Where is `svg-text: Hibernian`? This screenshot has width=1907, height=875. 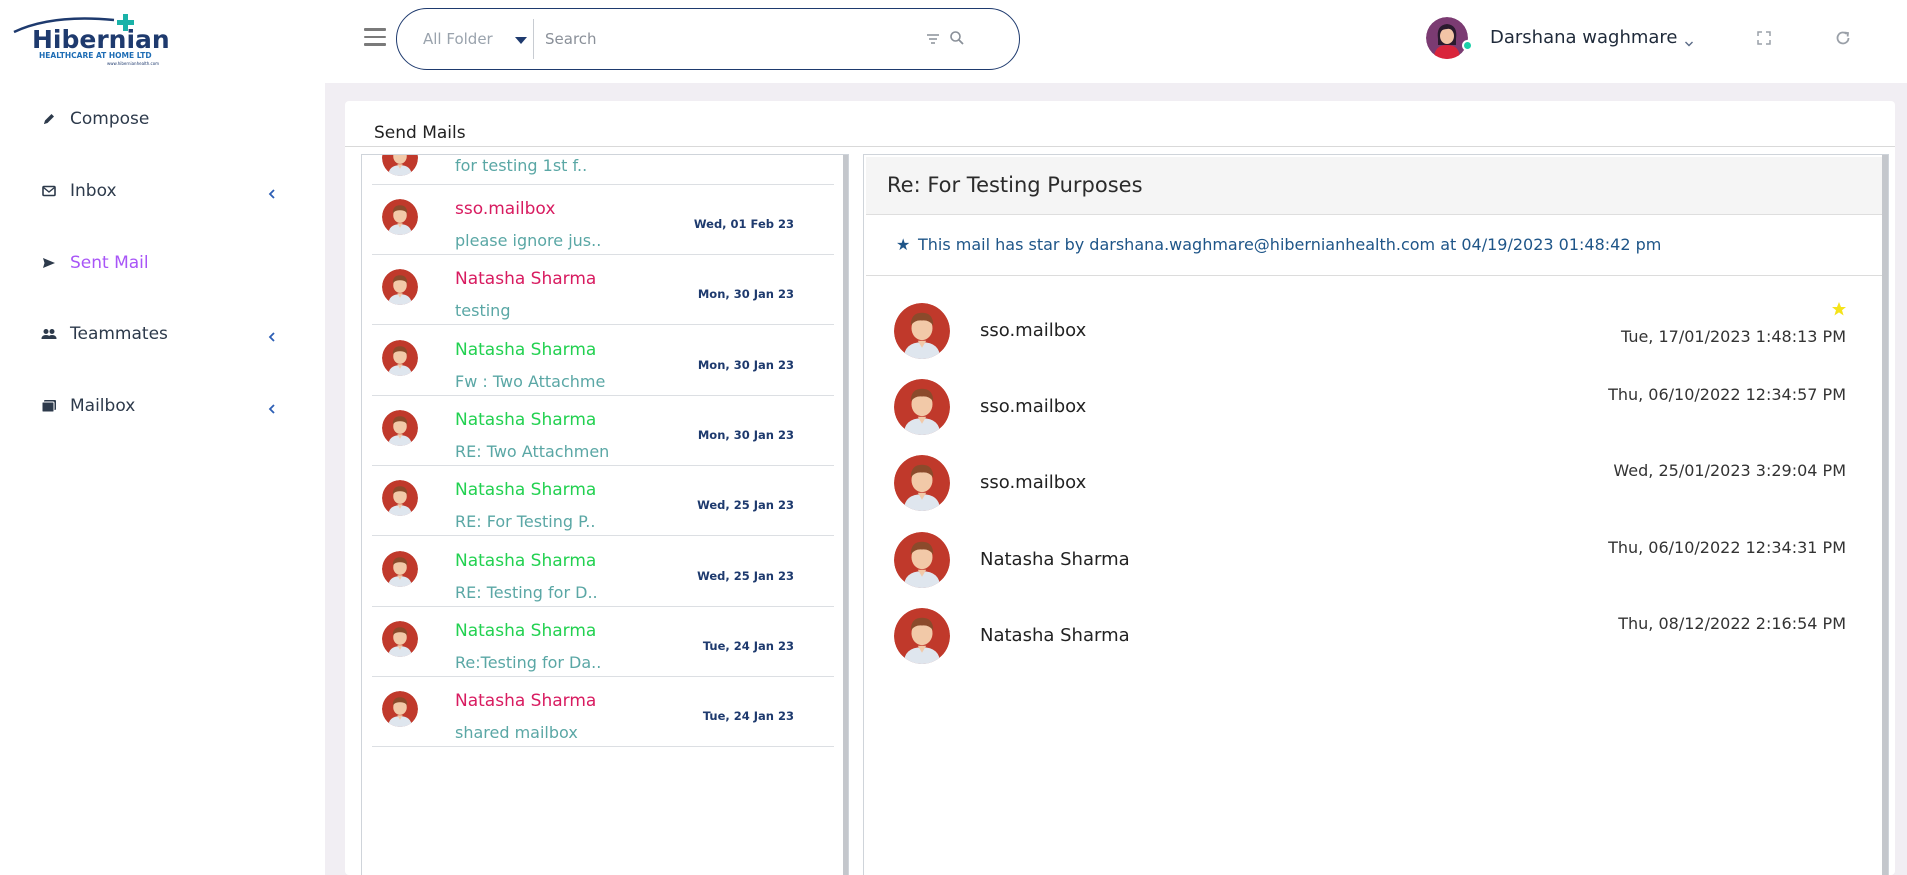 svg-text: Hibernian is located at coordinates (101, 39).